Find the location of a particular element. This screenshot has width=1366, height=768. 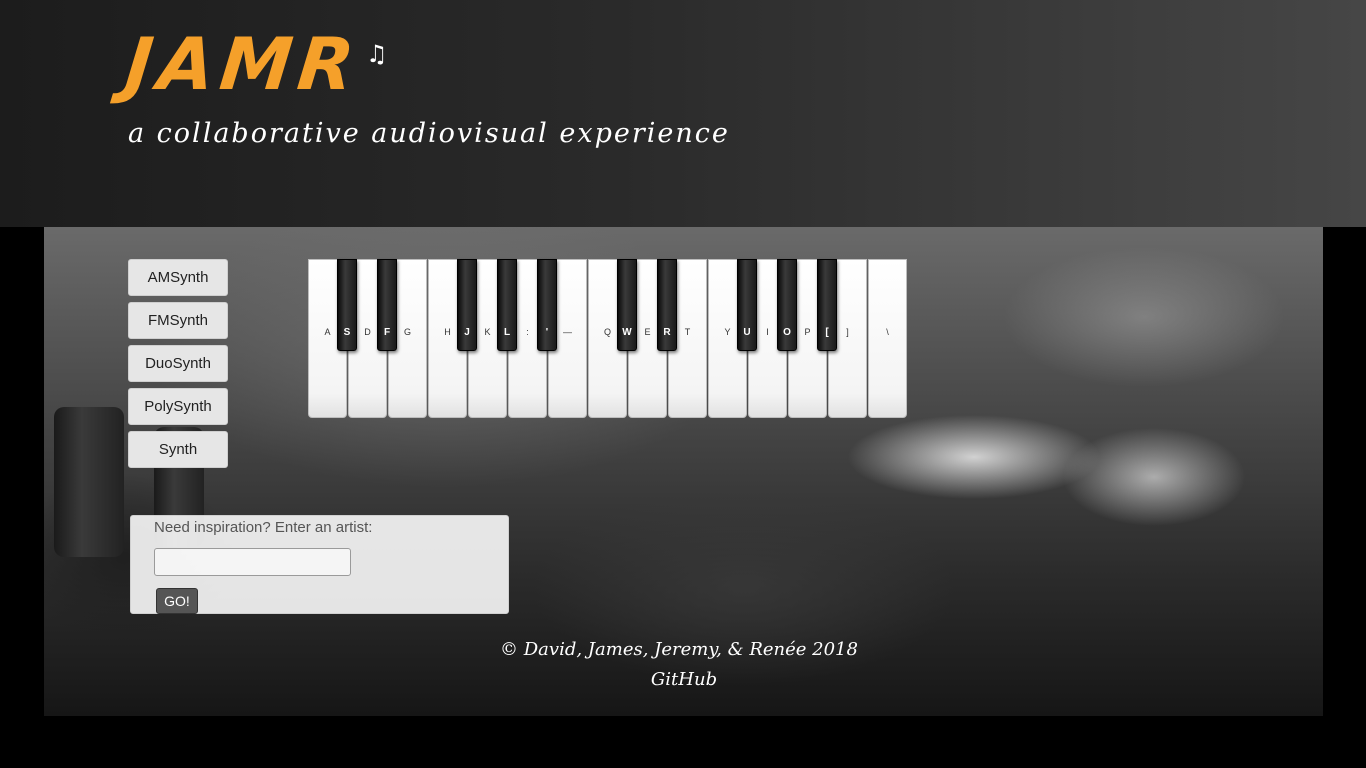

credits: © David, James, Jeremy, & Renée 2018 is located at coordinates (679, 649).